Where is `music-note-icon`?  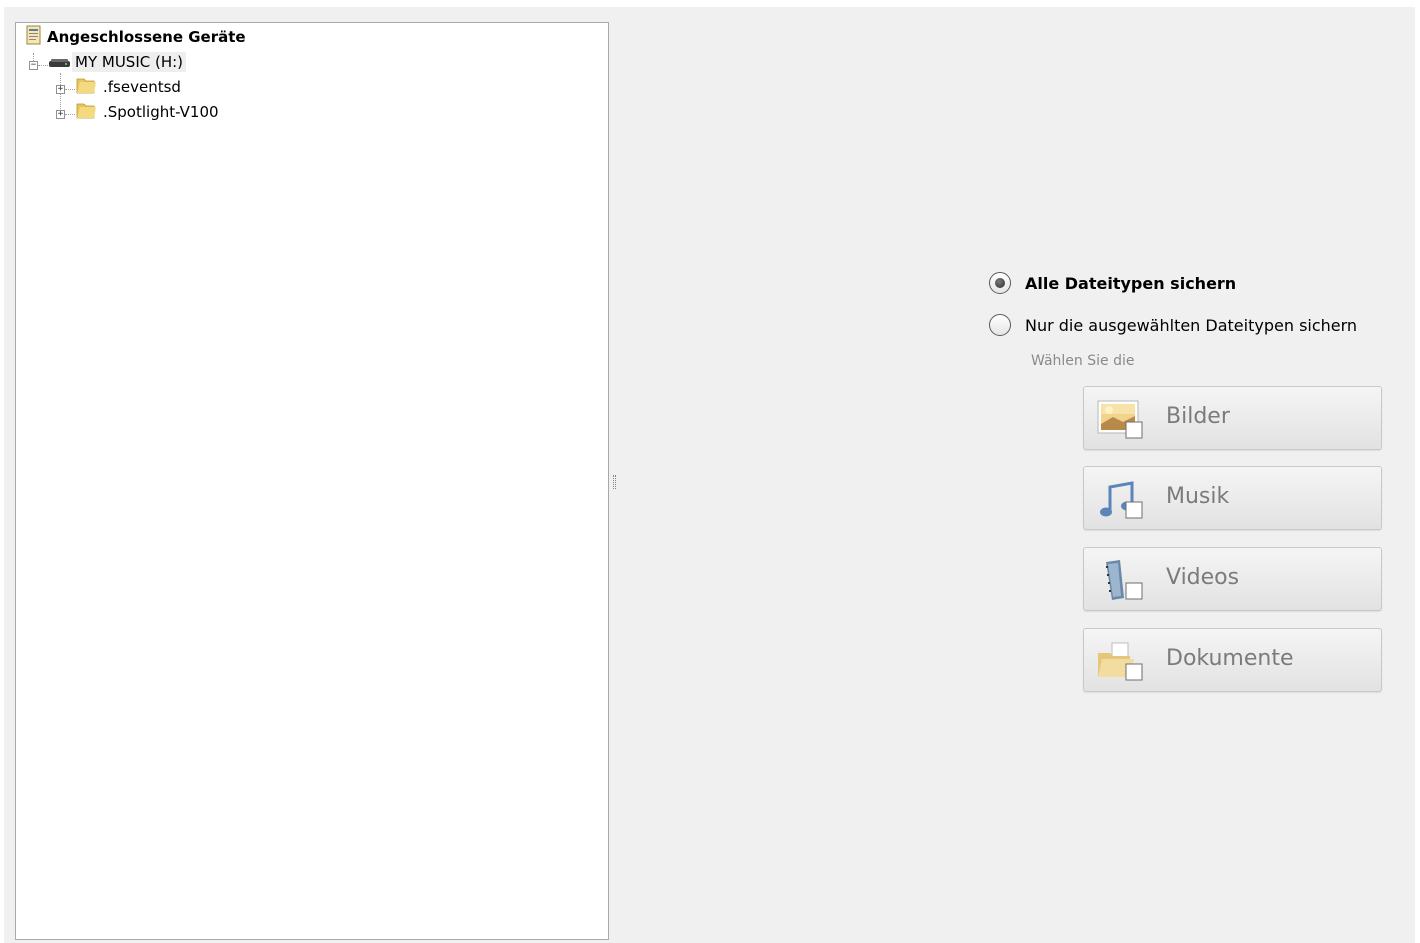
music-note-icon is located at coordinates (1120, 499).